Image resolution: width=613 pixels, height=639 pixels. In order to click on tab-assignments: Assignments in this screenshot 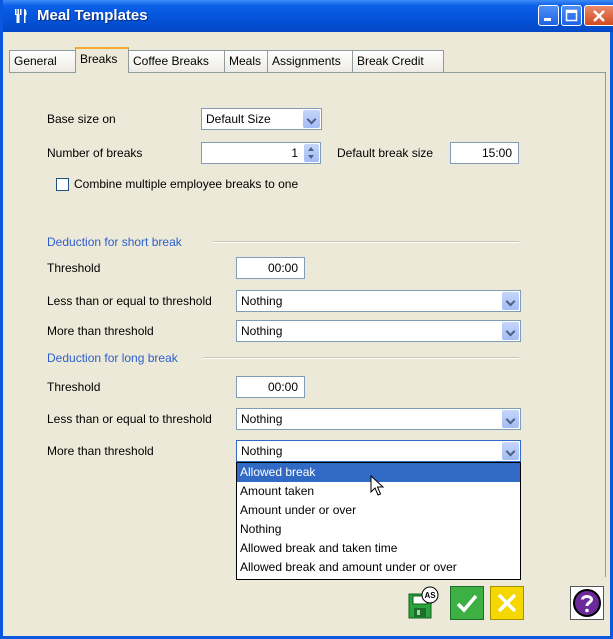, I will do `click(310, 61)`.